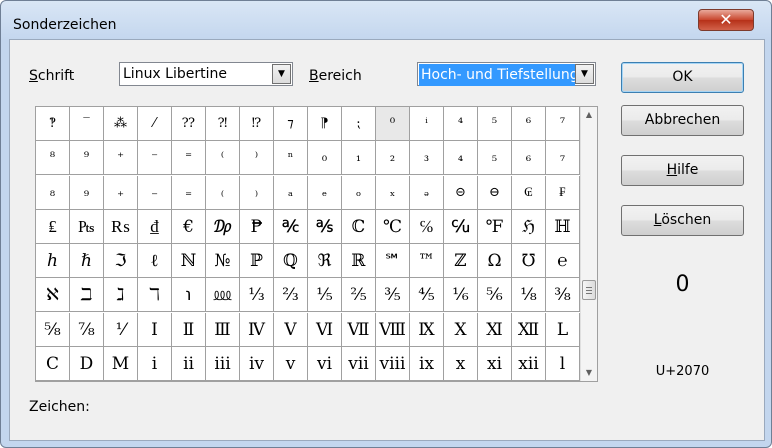 The image size is (772, 448). Describe the element at coordinates (529, 193) in the screenshot. I see `character-cell: ₢` at that location.